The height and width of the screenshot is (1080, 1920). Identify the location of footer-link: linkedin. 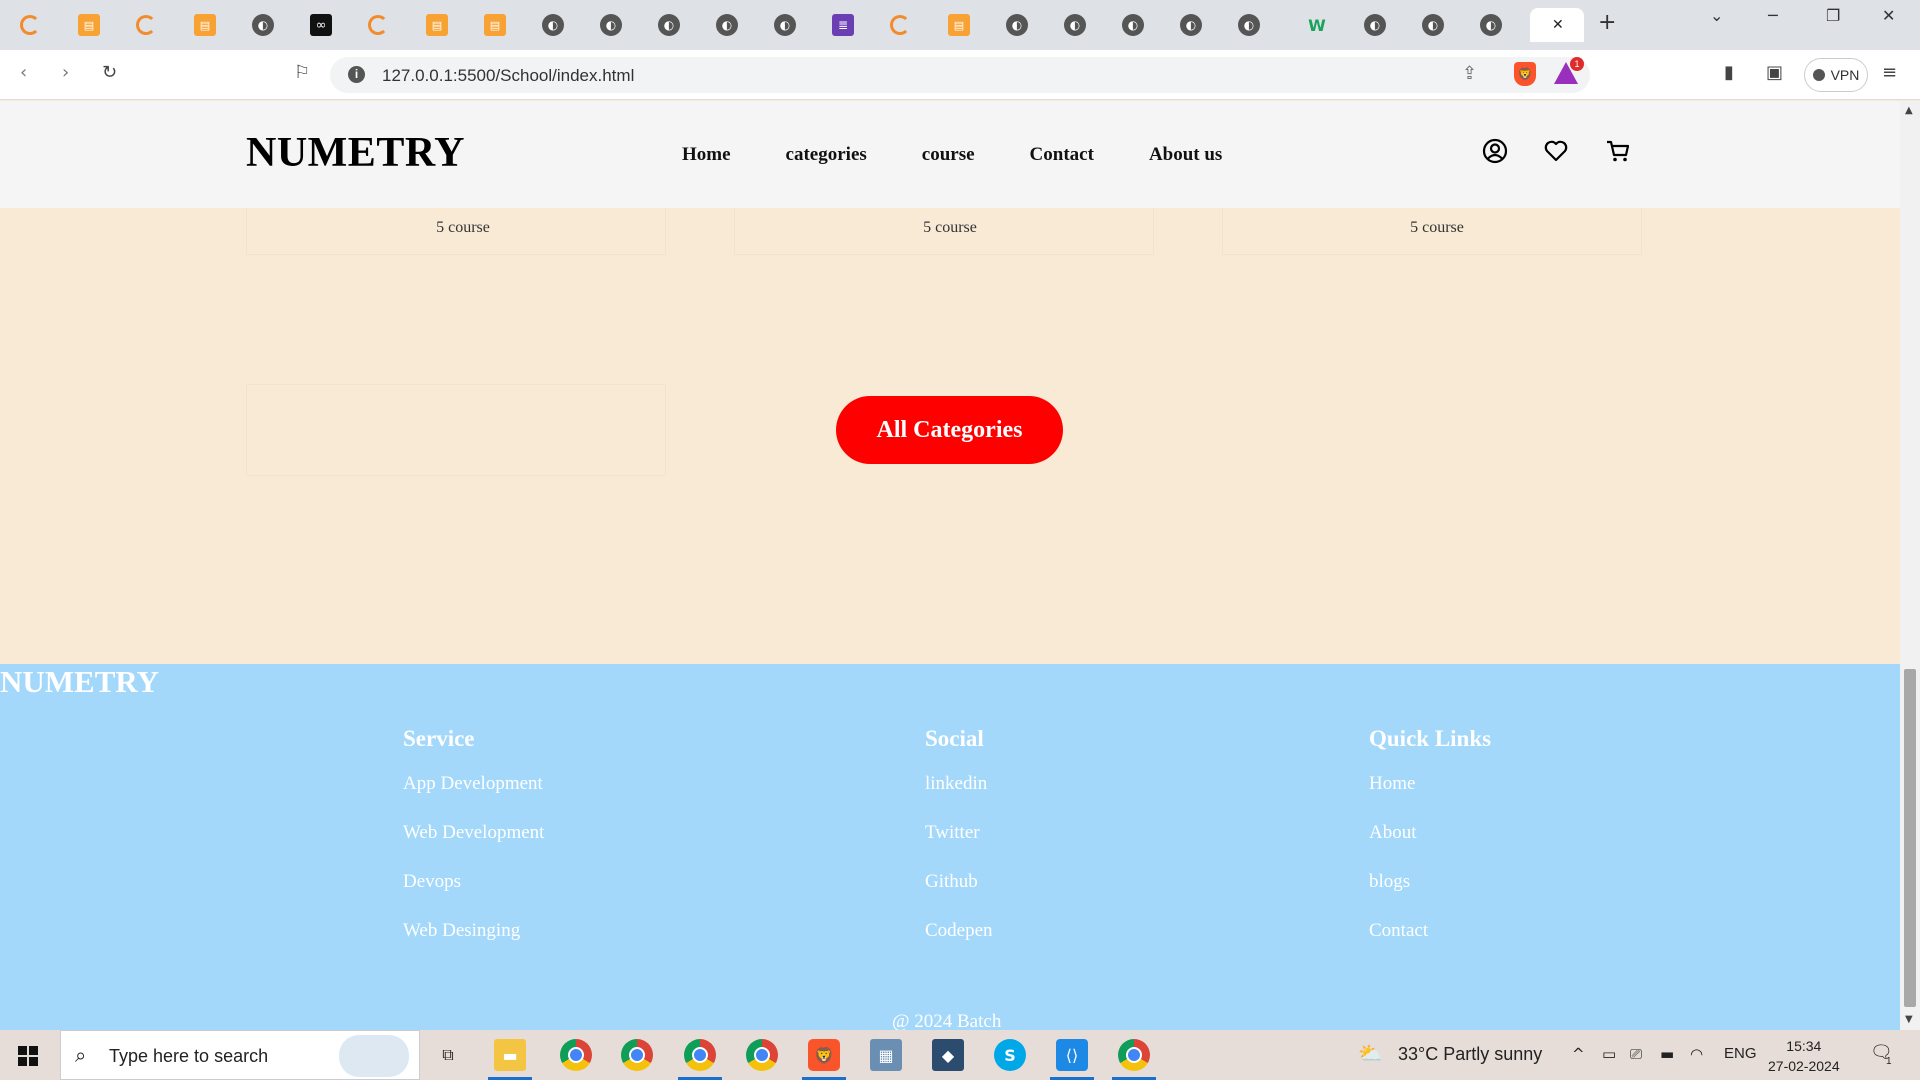
(959, 796).